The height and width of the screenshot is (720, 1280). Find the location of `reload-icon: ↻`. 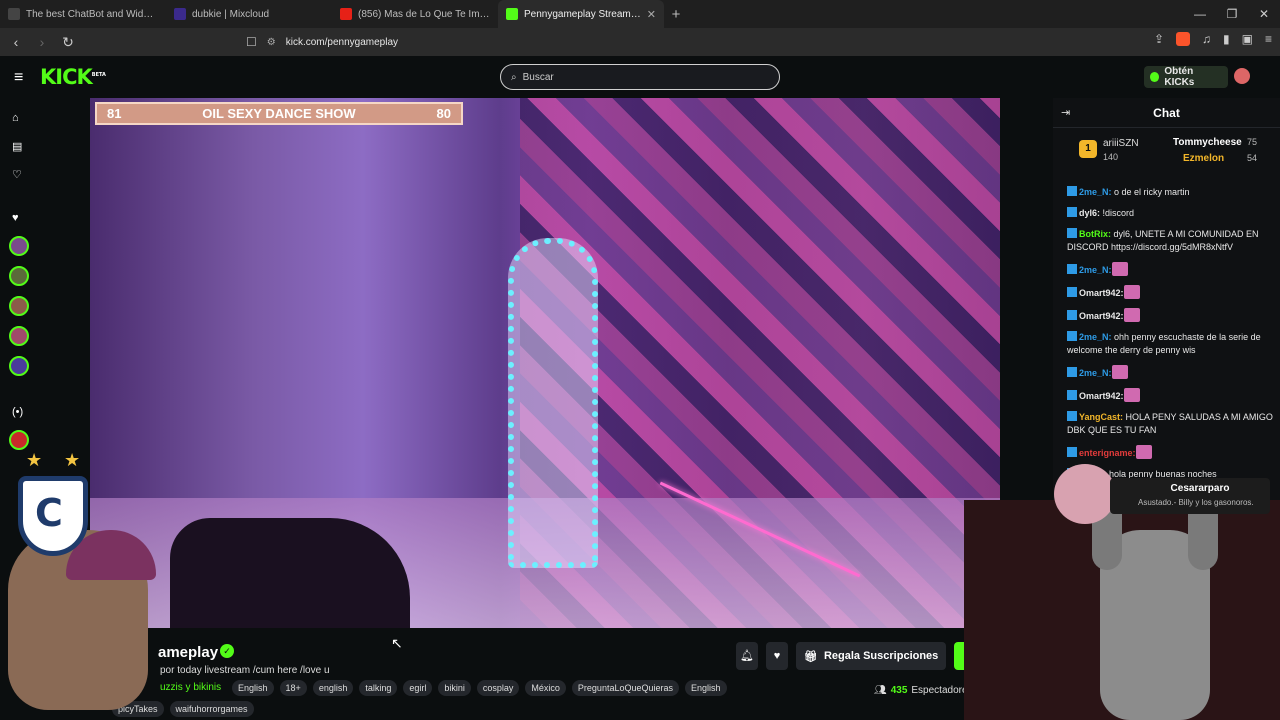

reload-icon: ↻ is located at coordinates (68, 42).